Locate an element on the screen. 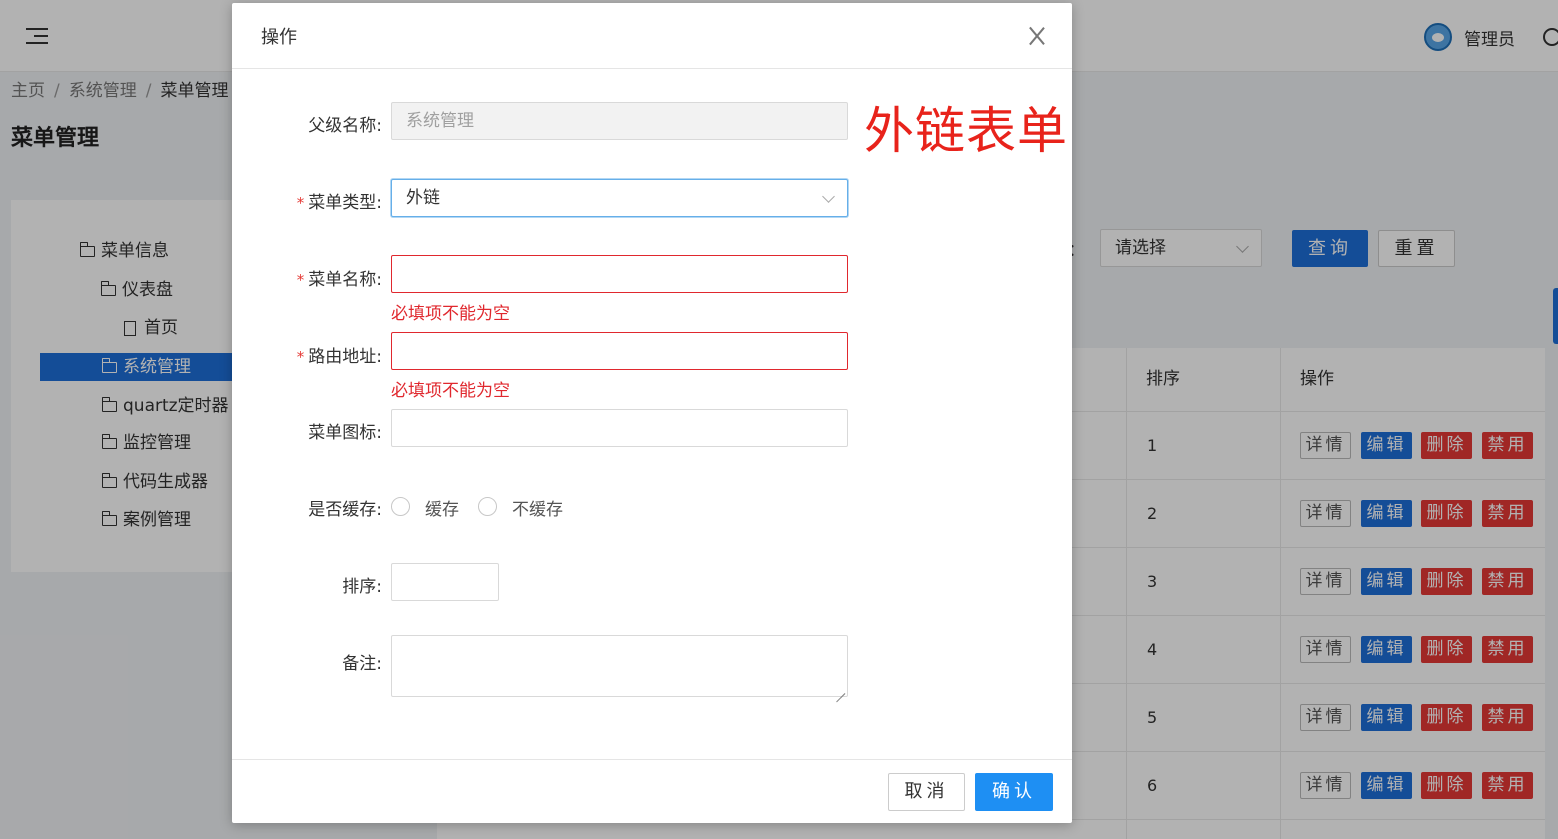 The width and height of the screenshot is (1558, 839). route-error: 必填项不能为空 is located at coordinates (450, 391).